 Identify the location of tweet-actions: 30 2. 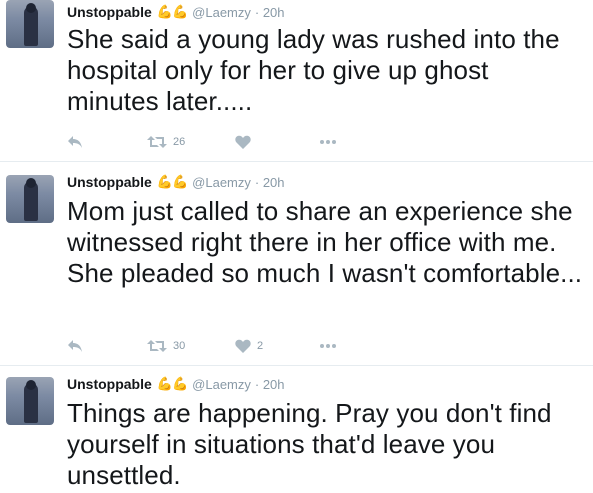
(217, 346).